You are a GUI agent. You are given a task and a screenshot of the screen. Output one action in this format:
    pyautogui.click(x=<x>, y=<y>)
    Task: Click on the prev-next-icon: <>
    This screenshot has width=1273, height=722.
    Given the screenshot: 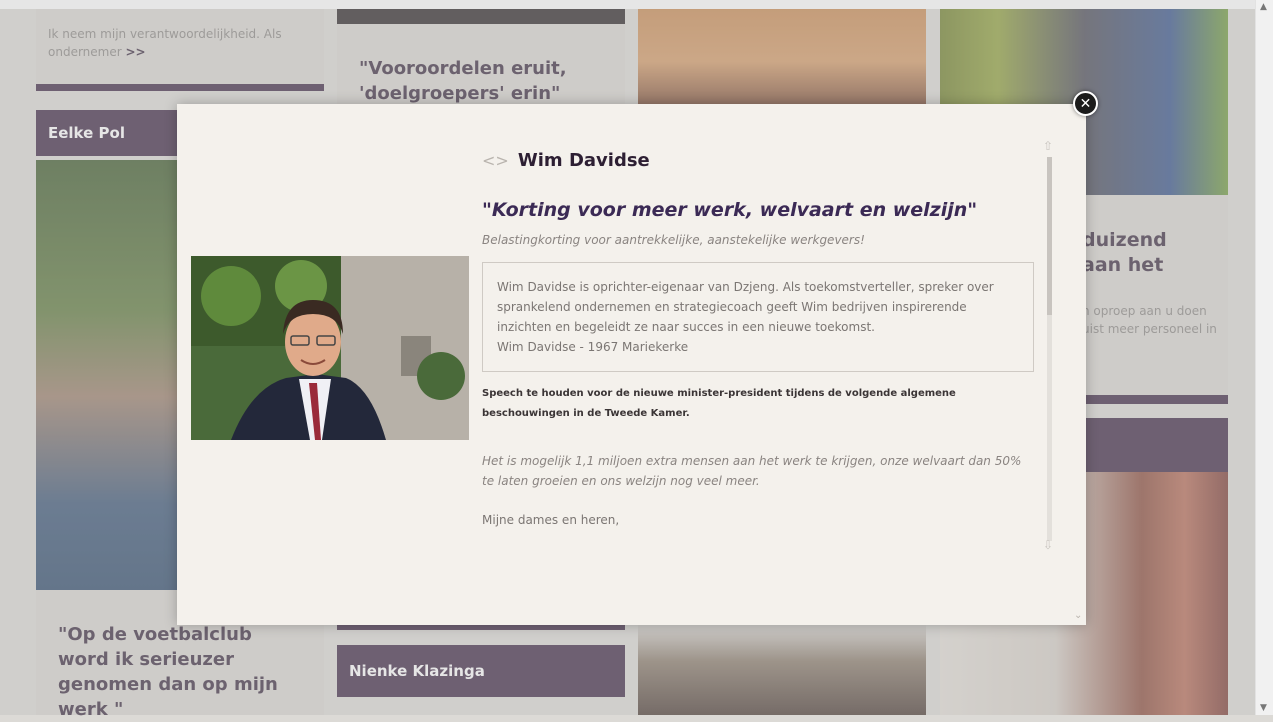 What is the action you would take?
    pyautogui.click(x=495, y=160)
    